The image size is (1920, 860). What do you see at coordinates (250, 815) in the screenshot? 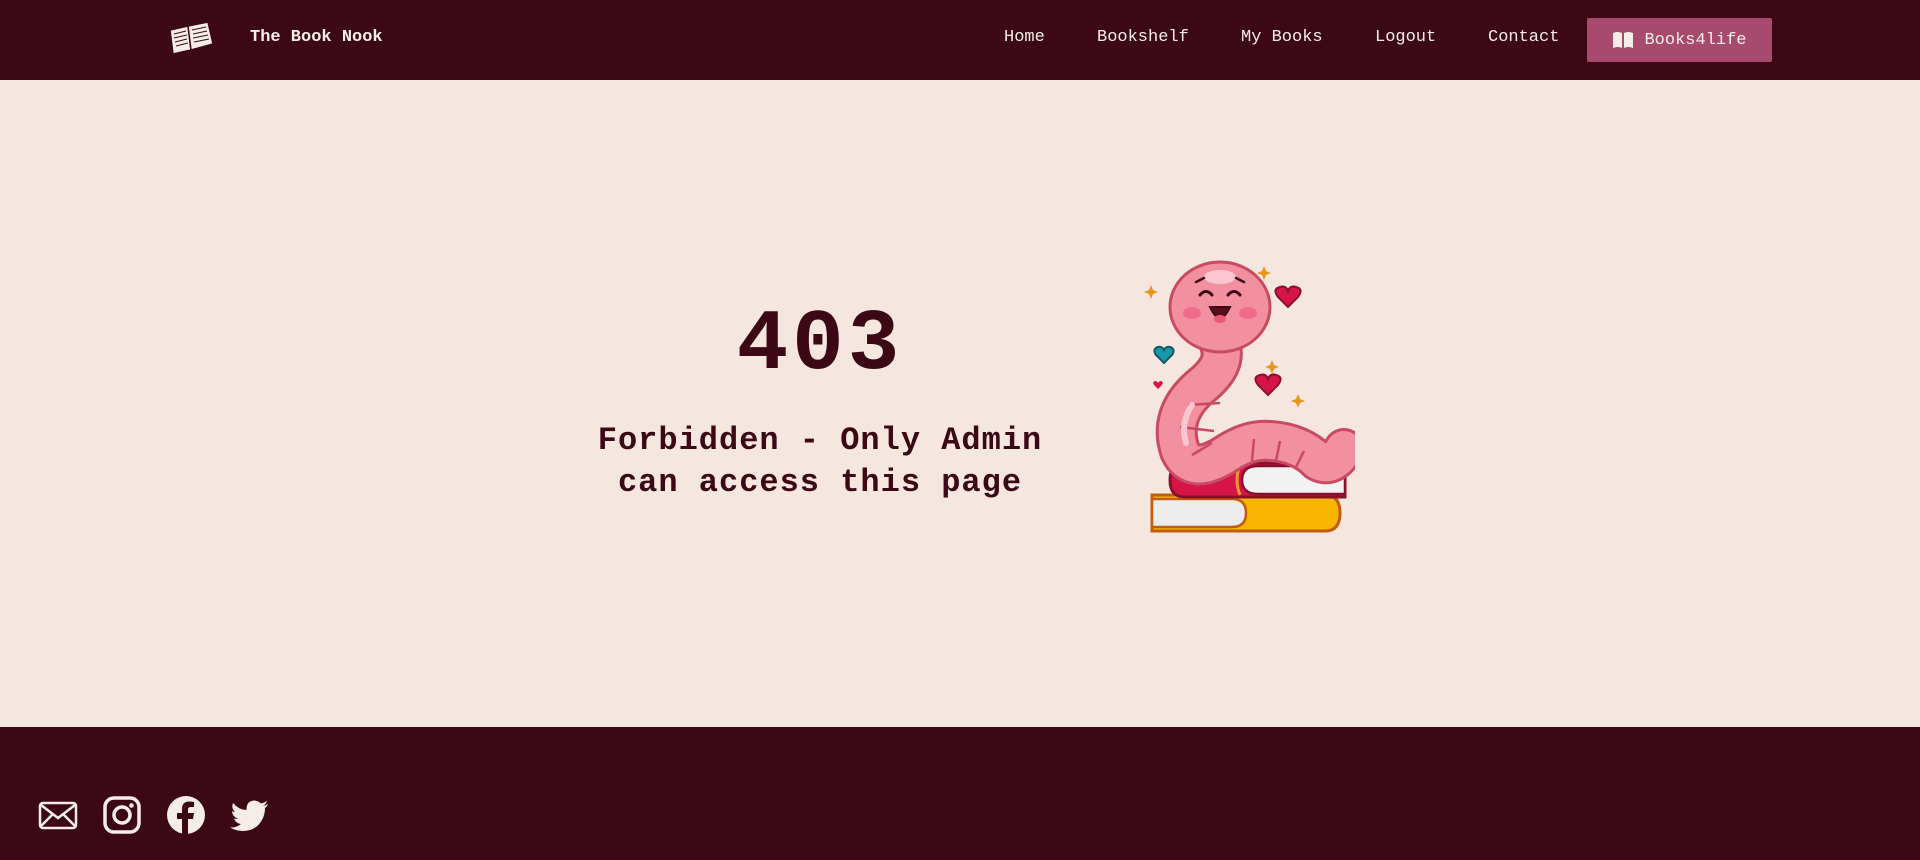
I see `twitter-icon` at bounding box center [250, 815].